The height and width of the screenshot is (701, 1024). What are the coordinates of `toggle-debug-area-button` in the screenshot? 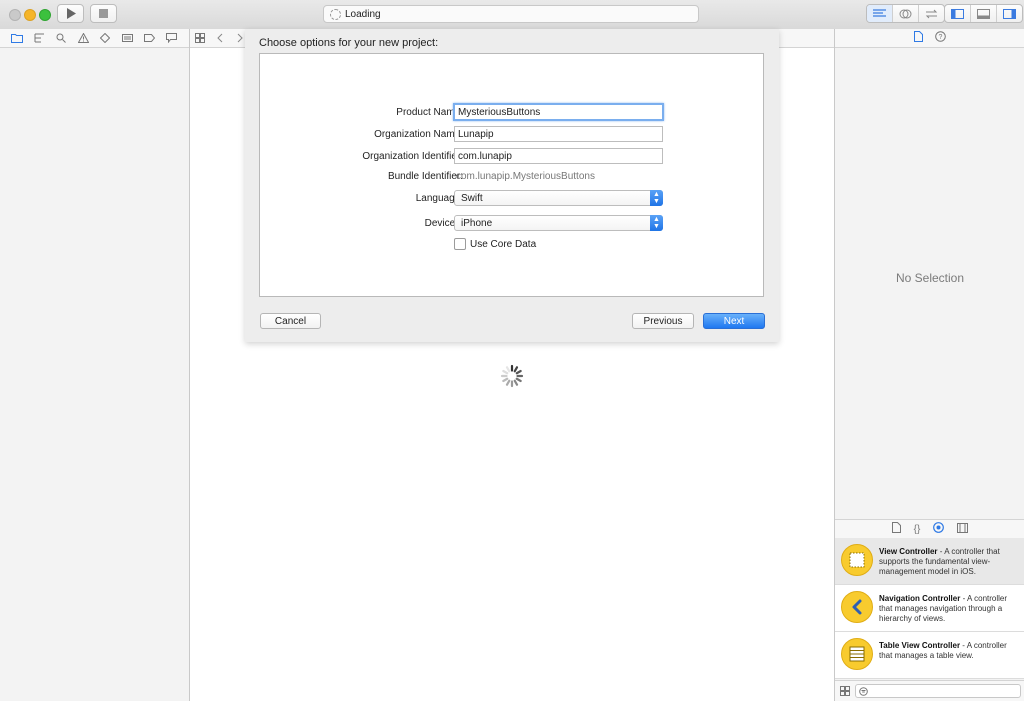 It's located at (984, 13).